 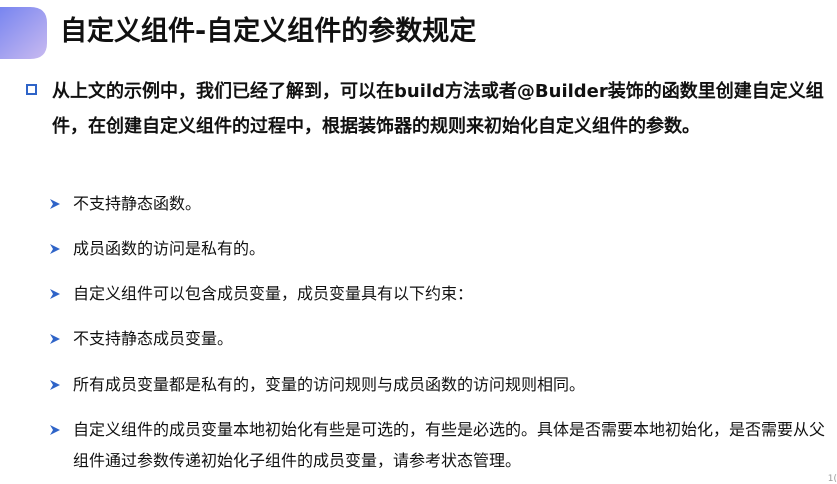 I want to click on list-item-text: 自定义组件可以包含成员变量，成员变量具有以下约束：, so click(x=273, y=293).